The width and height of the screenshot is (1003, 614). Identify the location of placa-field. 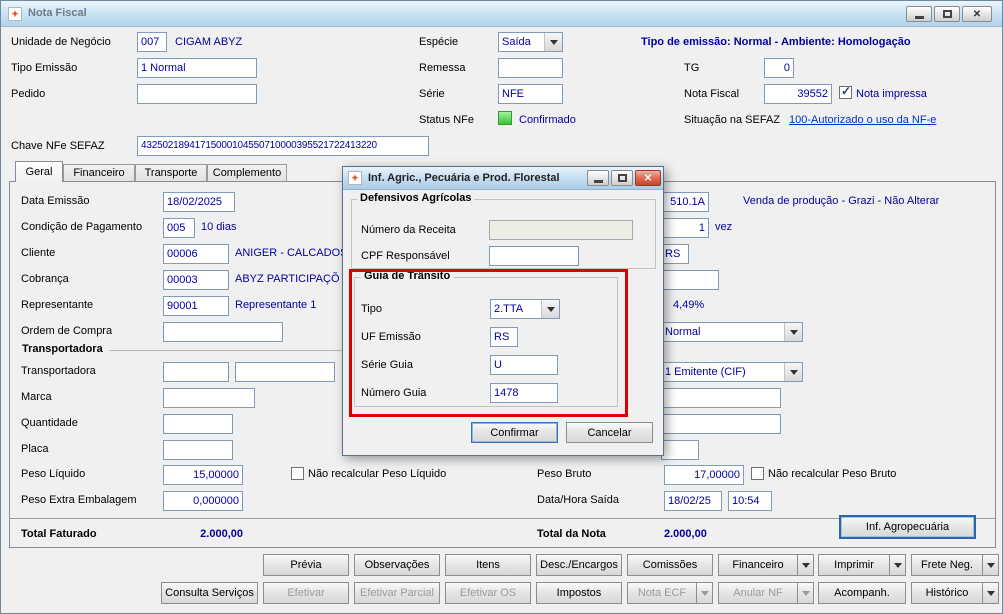
(198, 450).